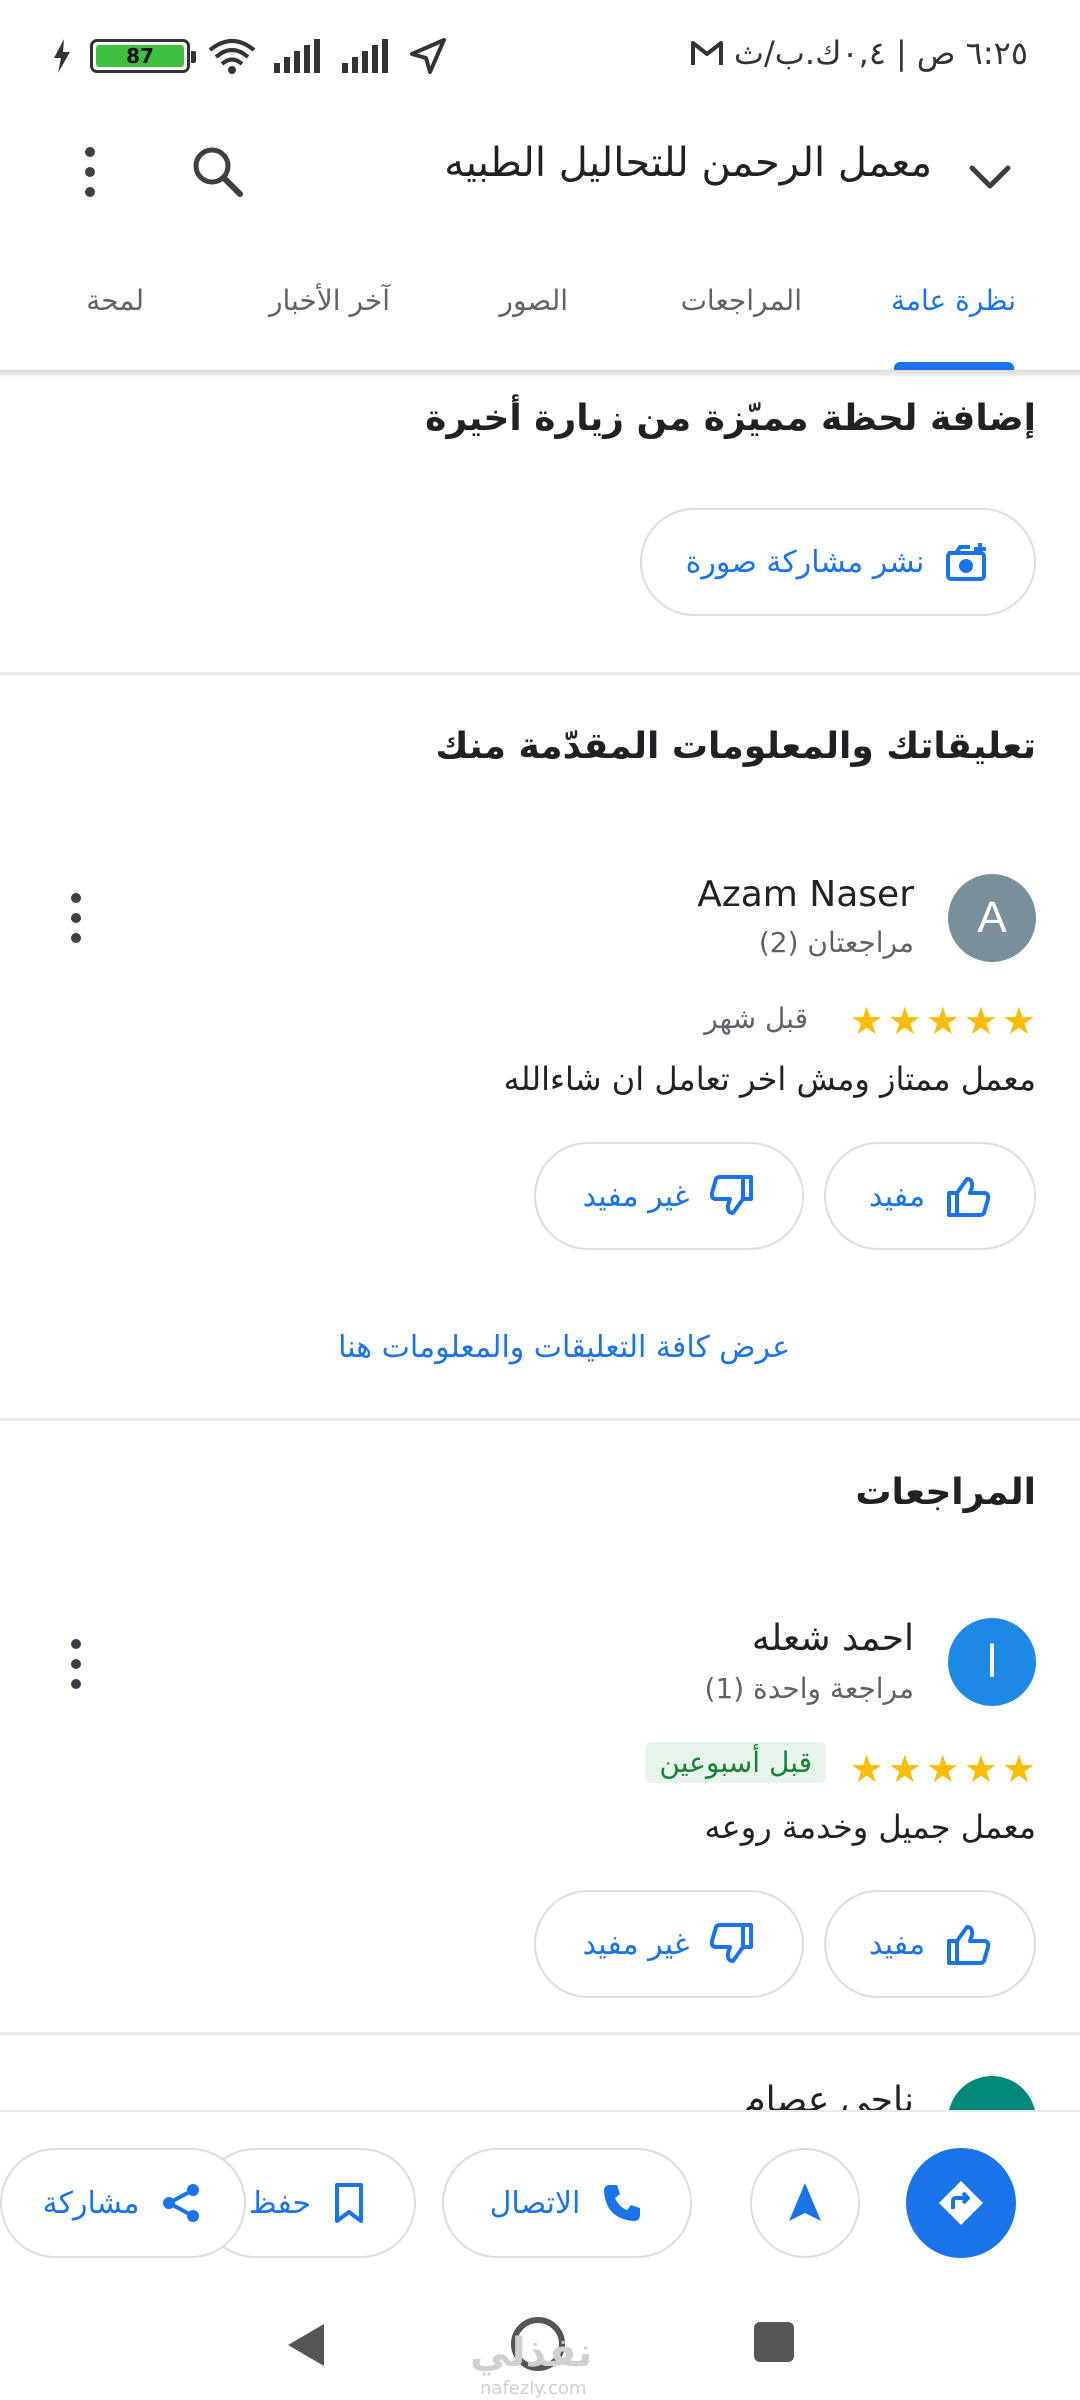 This screenshot has width=1080, height=2400. Describe the element at coordinates (232, 56) in the screenshot. I see `wifi-icon` at that location.